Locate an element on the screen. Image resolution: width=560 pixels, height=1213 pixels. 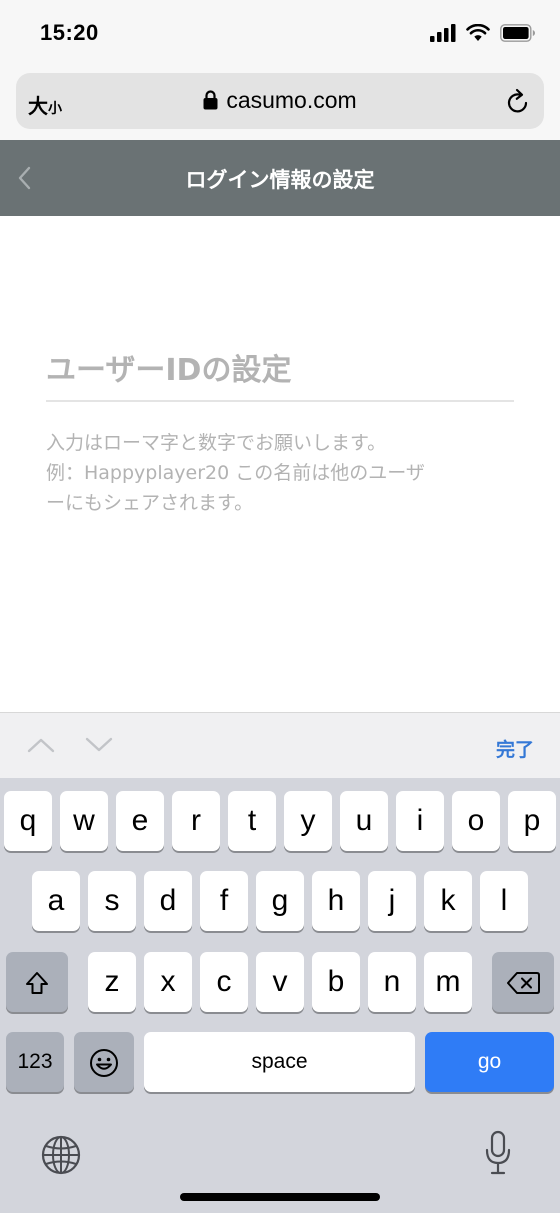
page-title: ログイン情報の設定 is located at coordinates (280, 180).